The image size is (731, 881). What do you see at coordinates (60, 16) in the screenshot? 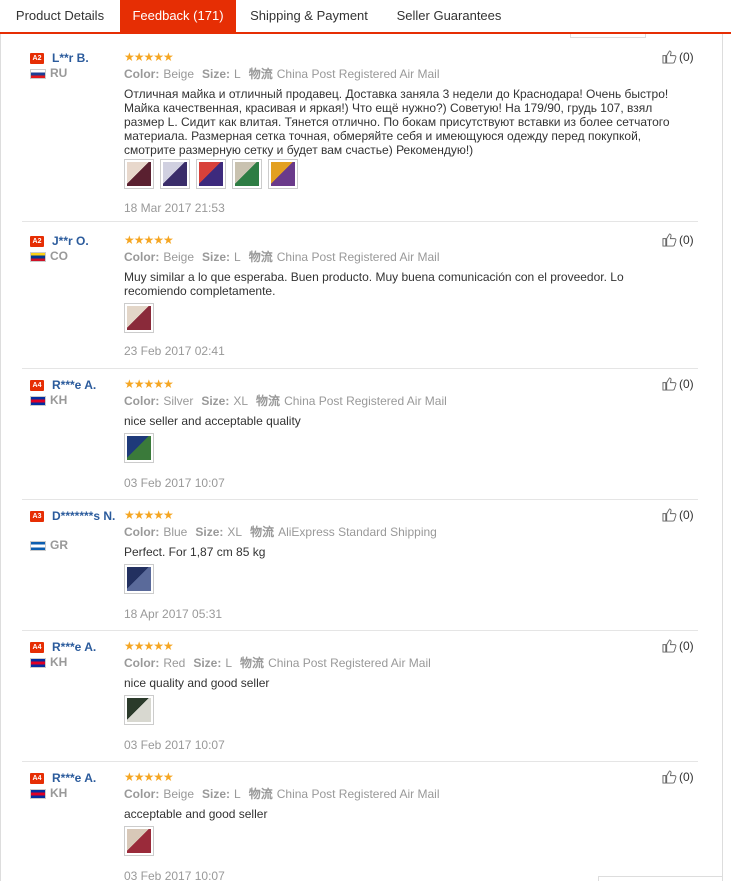
I see `tab-product-details: Product Details` at bounding box center [60, 16].